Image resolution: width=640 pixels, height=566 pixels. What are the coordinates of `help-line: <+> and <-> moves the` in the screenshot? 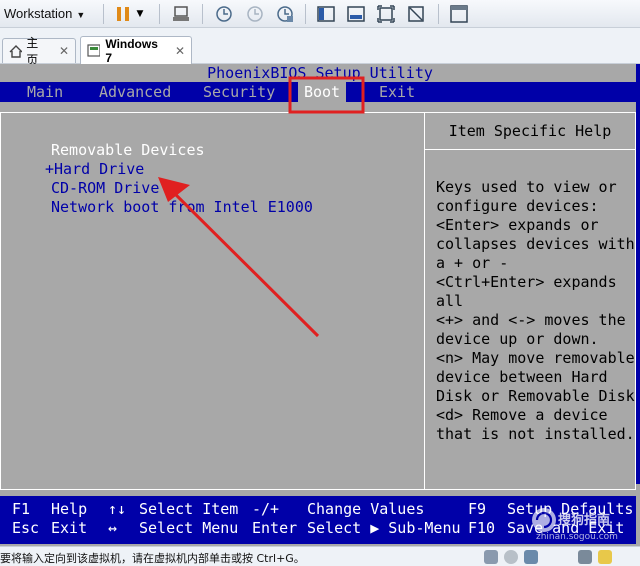 It's located at (531, 320).